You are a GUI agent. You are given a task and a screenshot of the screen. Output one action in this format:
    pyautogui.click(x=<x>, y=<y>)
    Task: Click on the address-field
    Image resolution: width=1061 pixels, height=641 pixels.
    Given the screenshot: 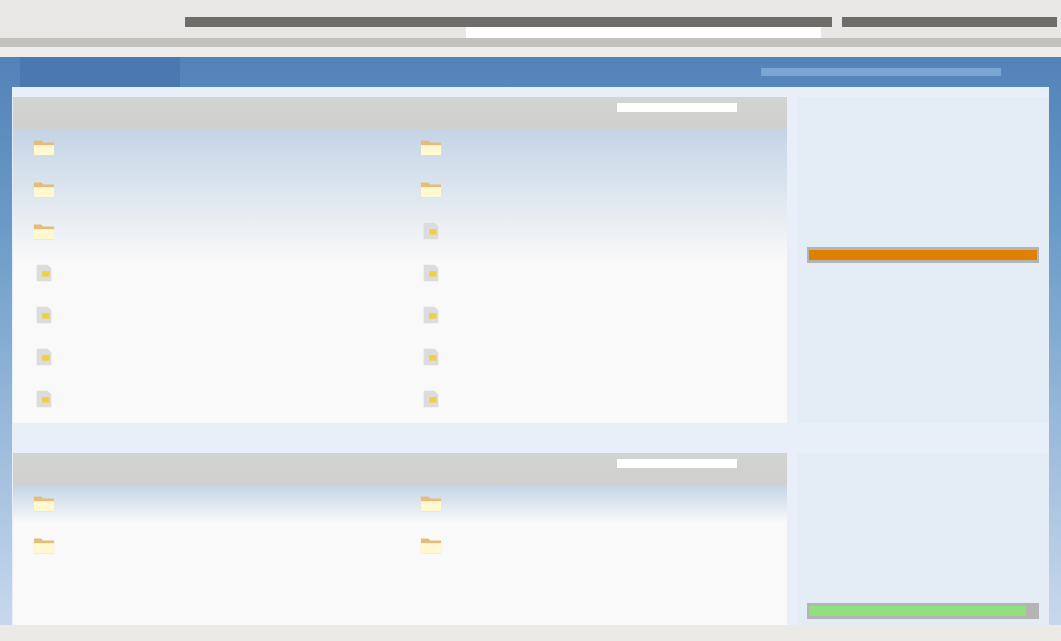 What is the action you would take?
    pyautogui.click(x=643, y=32)
    